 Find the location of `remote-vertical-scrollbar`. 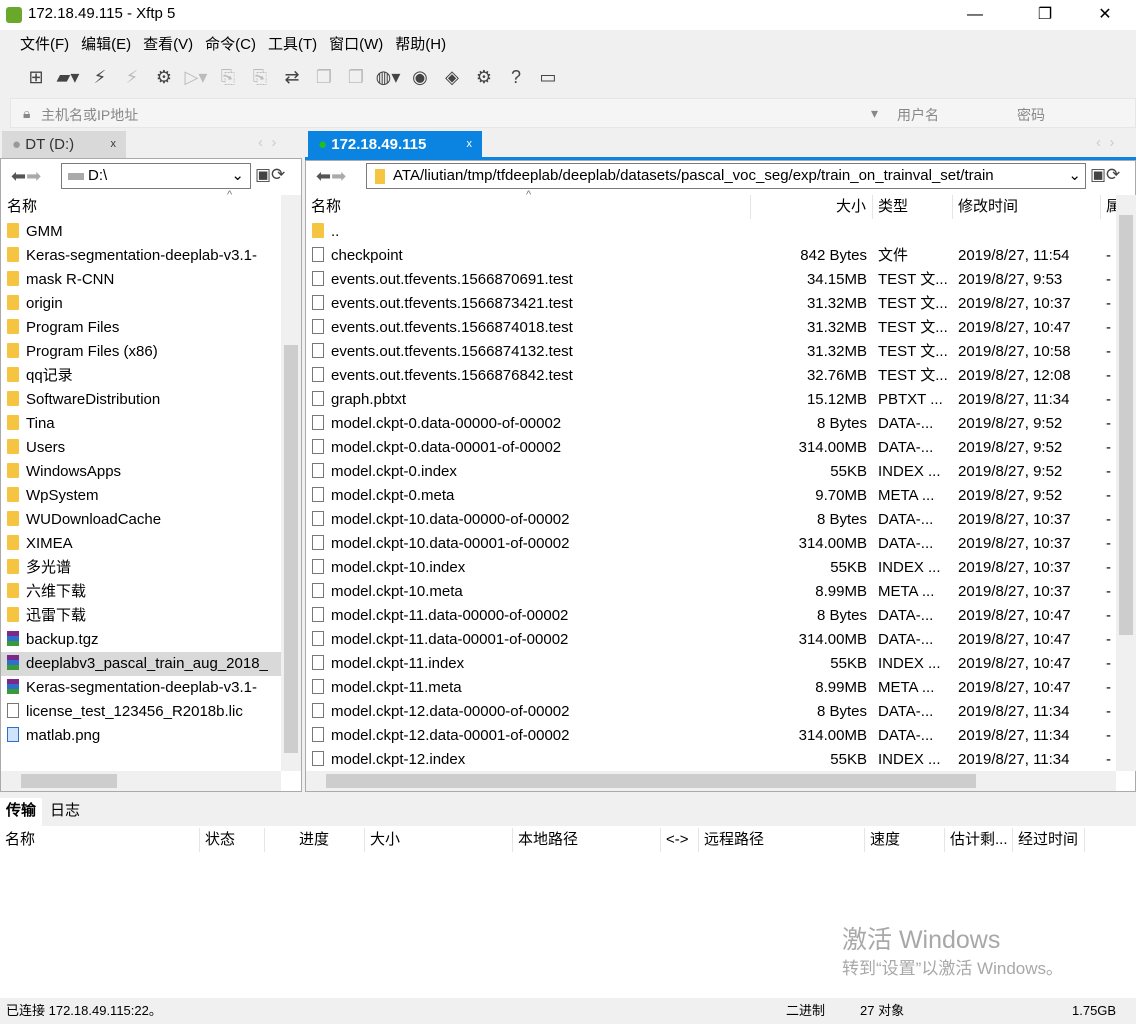

remote-vertical-scrollbar is located at coordinates (1126, 483).